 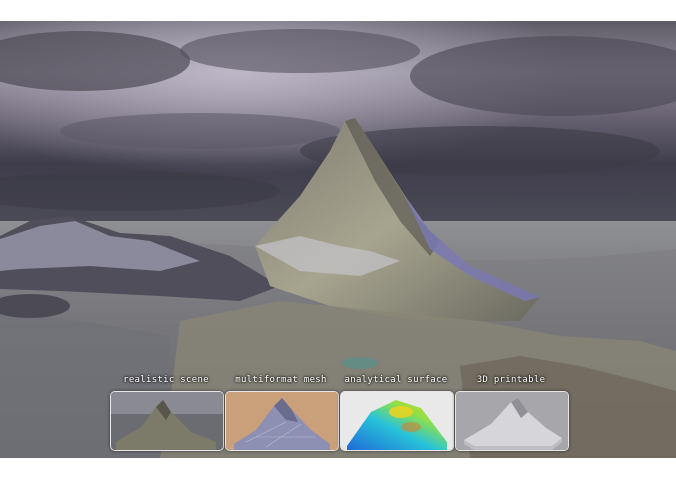 What do you see at coordinates (511, 380) in the screenshot?
I see `thumbnail-label-3d-printable: 3D printable` at bounding box center [511, 380].